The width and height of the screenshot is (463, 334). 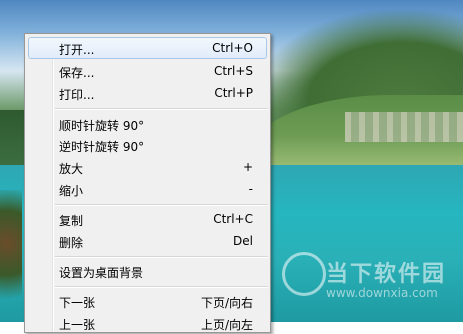 What do you see at coordinates (147, 189) in the screenshot?
I see `menu-item-zoom-out: 缩小 -` at bounding box center [147, 189].